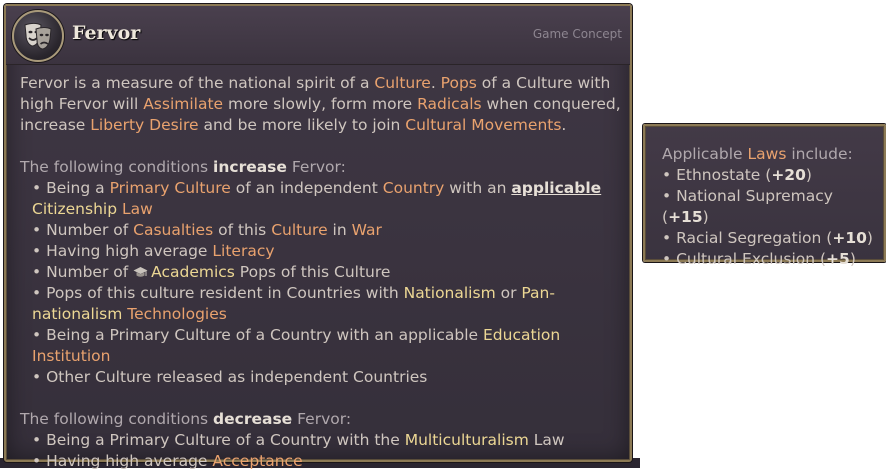 Image resolution: width=886 pixels, height=472 pixels. What do you see at coordinates (323, 209) in the screenshot?
I see `increase-item-primary-culture-cont: Citizenship Law` at bounding box center [323, 209].